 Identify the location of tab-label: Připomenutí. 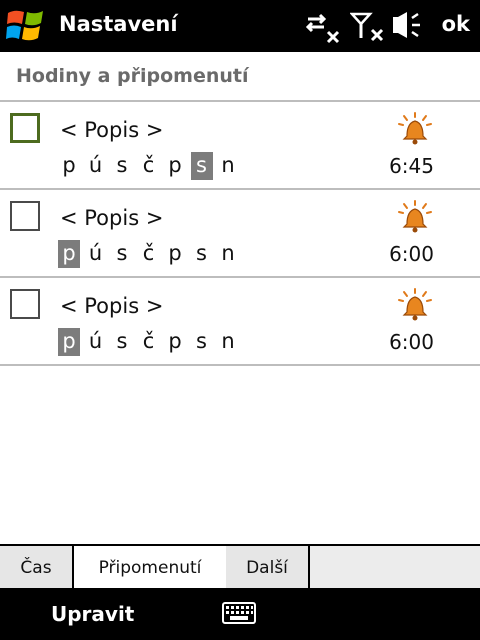
(150, 568).